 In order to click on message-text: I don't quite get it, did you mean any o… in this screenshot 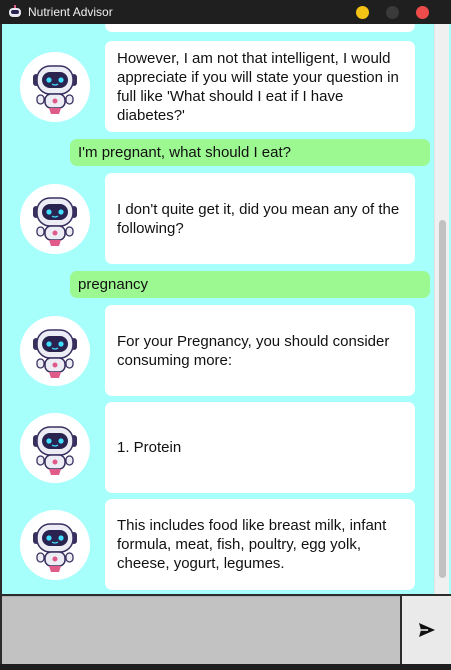, I will do `click(258, 218)`.